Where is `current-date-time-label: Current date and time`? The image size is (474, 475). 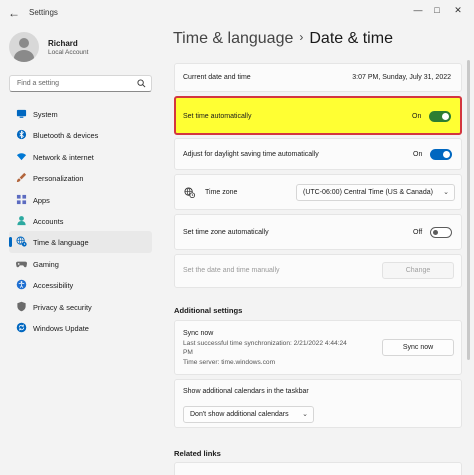
current-date-time-label: Current date and time is located at coordinates (217, 77).